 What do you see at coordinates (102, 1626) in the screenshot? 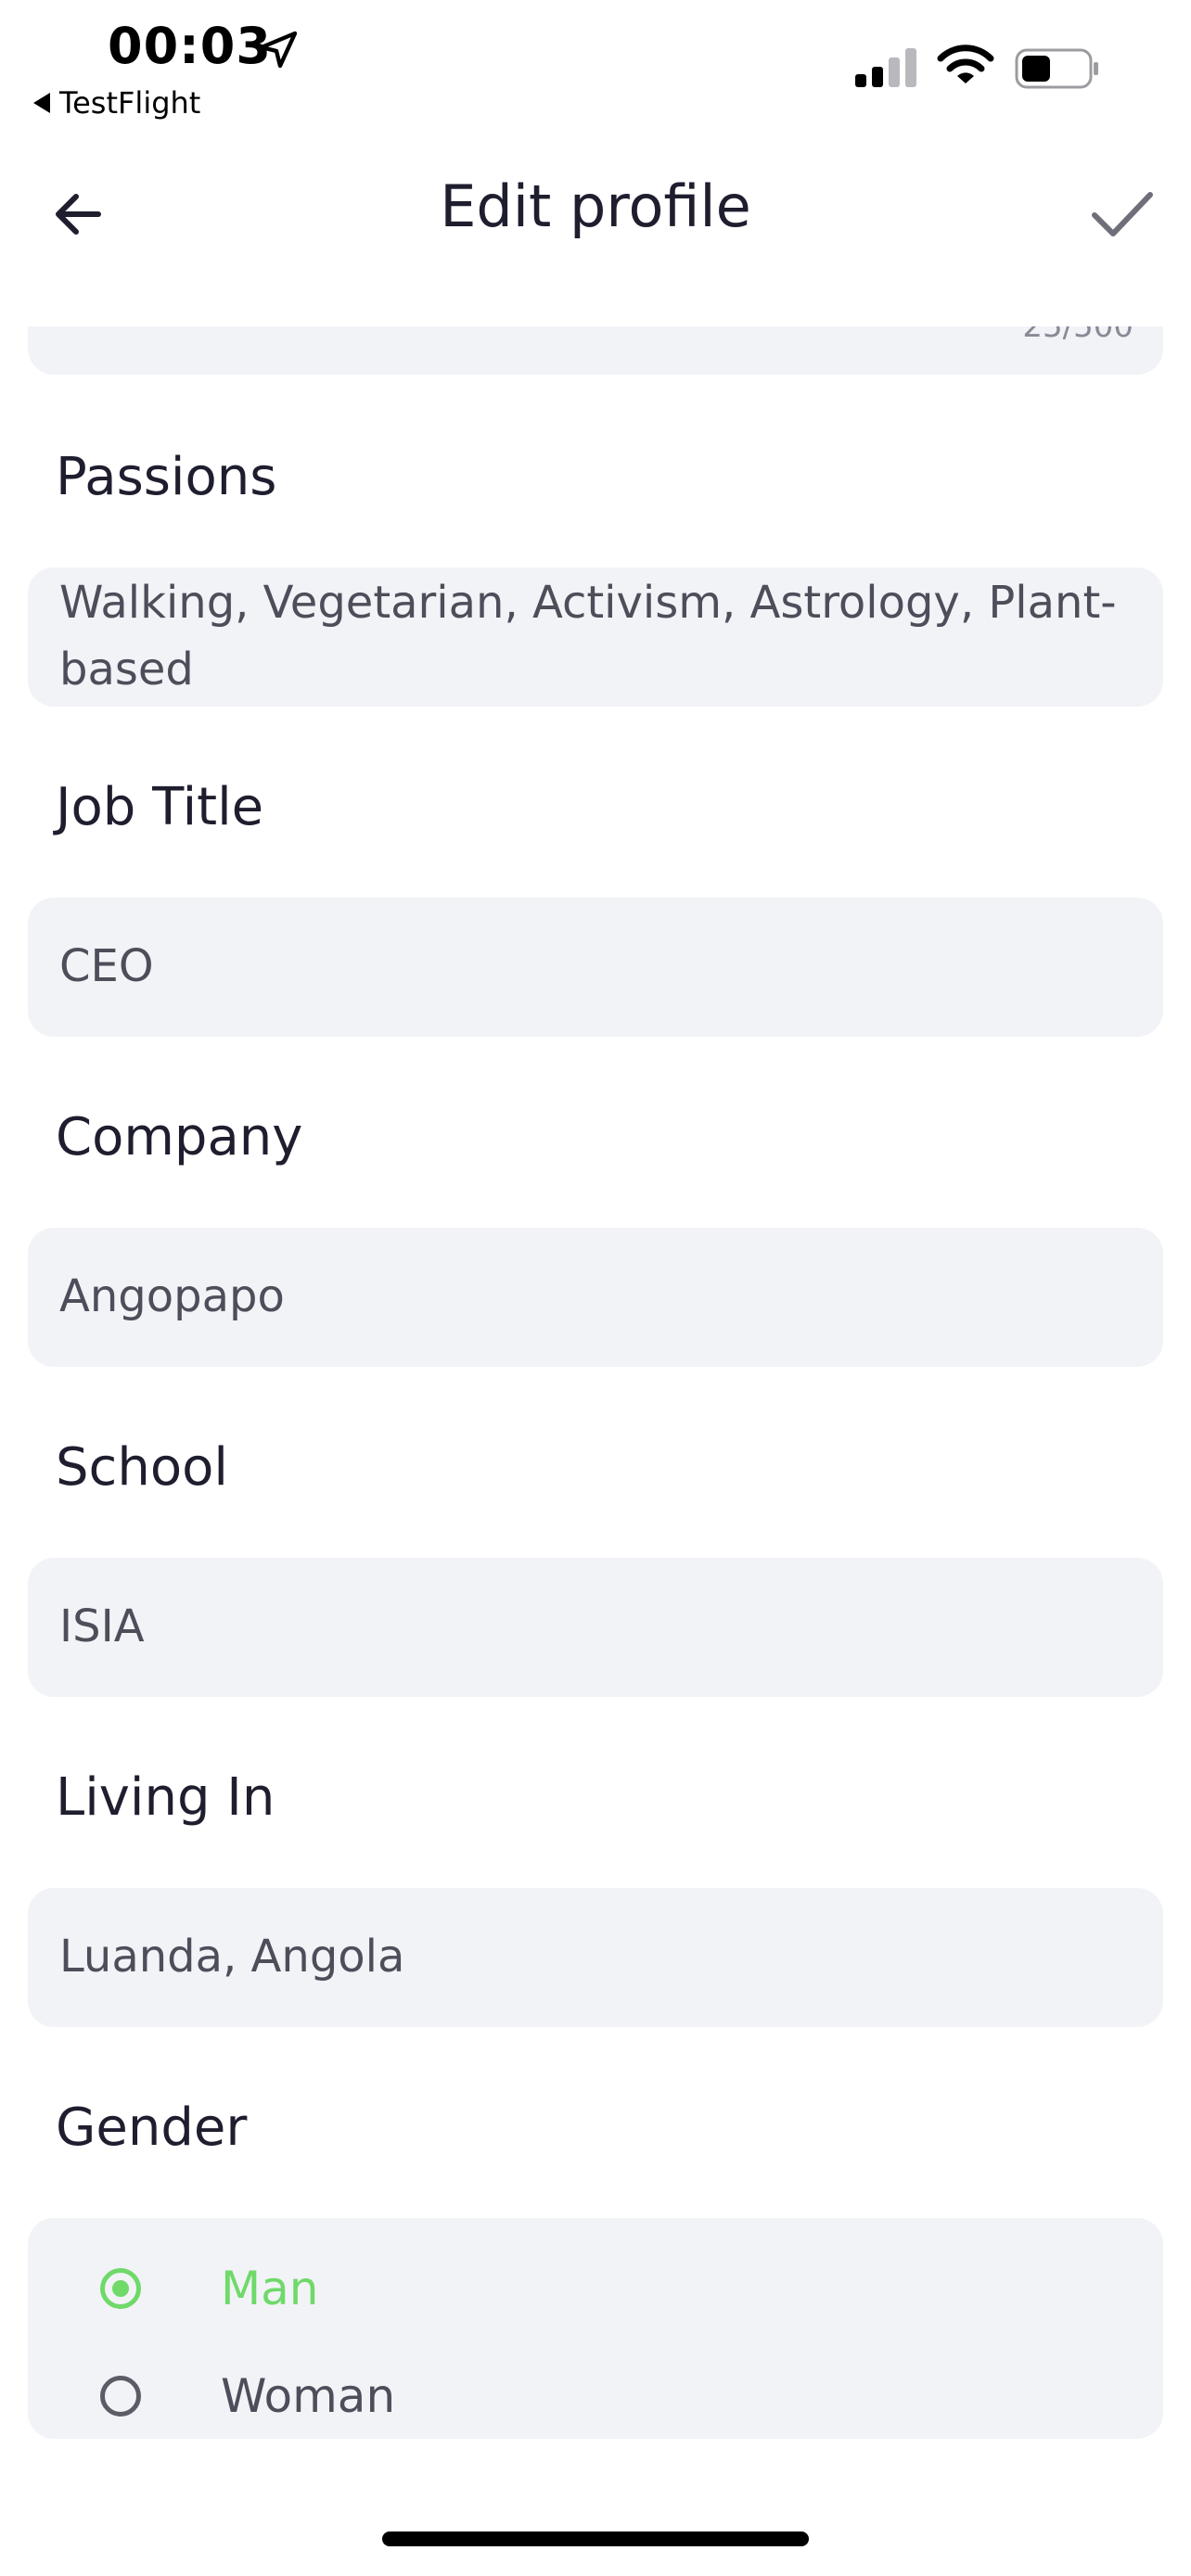
I see `school-value: ISIA` at bounding box center [102, 1626].